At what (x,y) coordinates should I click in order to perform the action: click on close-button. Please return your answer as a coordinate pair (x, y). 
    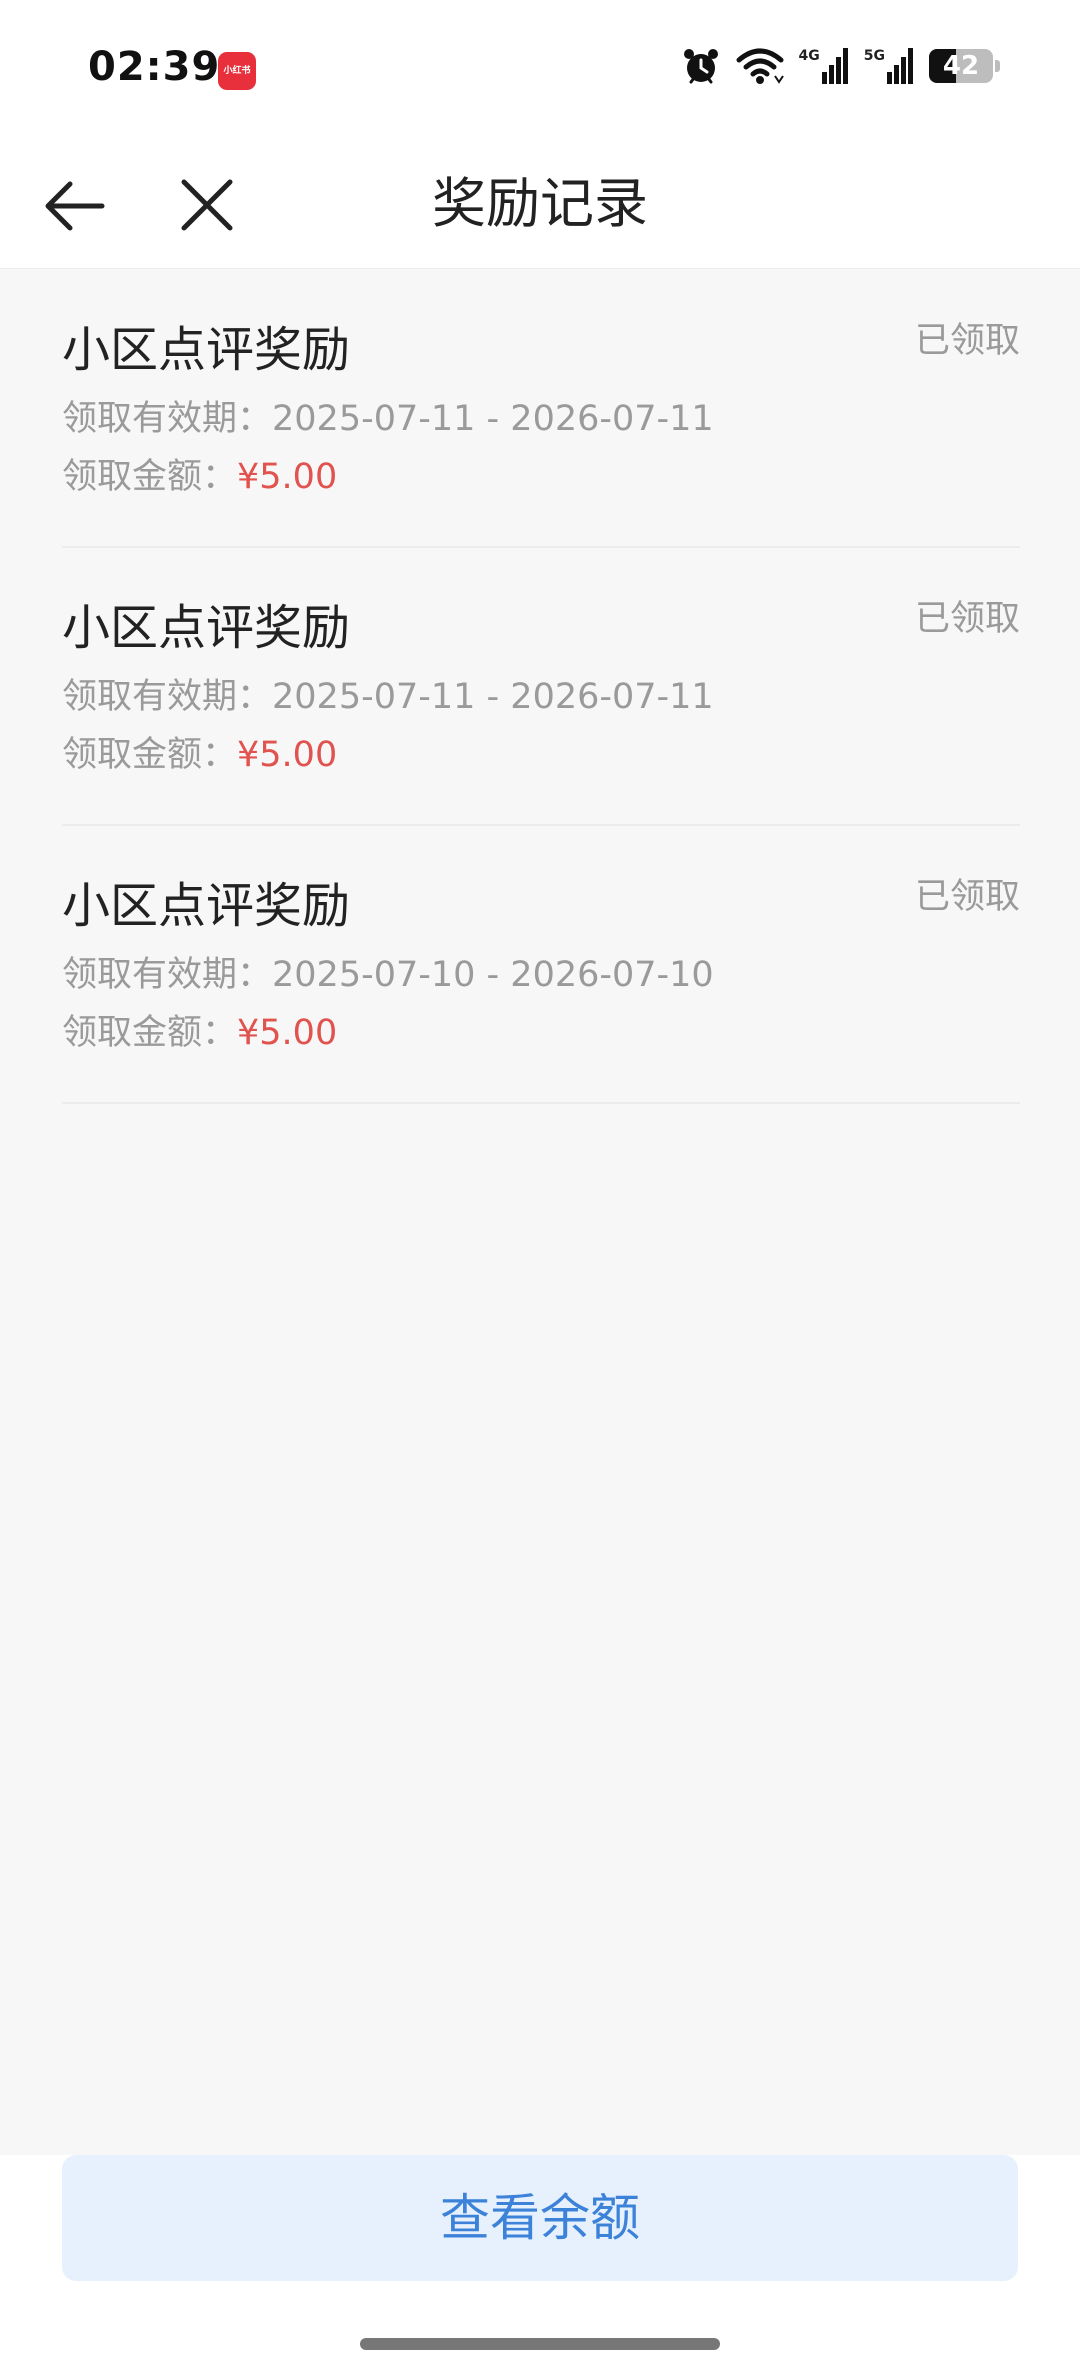
    Looking at the image, I should click on (207, 205).